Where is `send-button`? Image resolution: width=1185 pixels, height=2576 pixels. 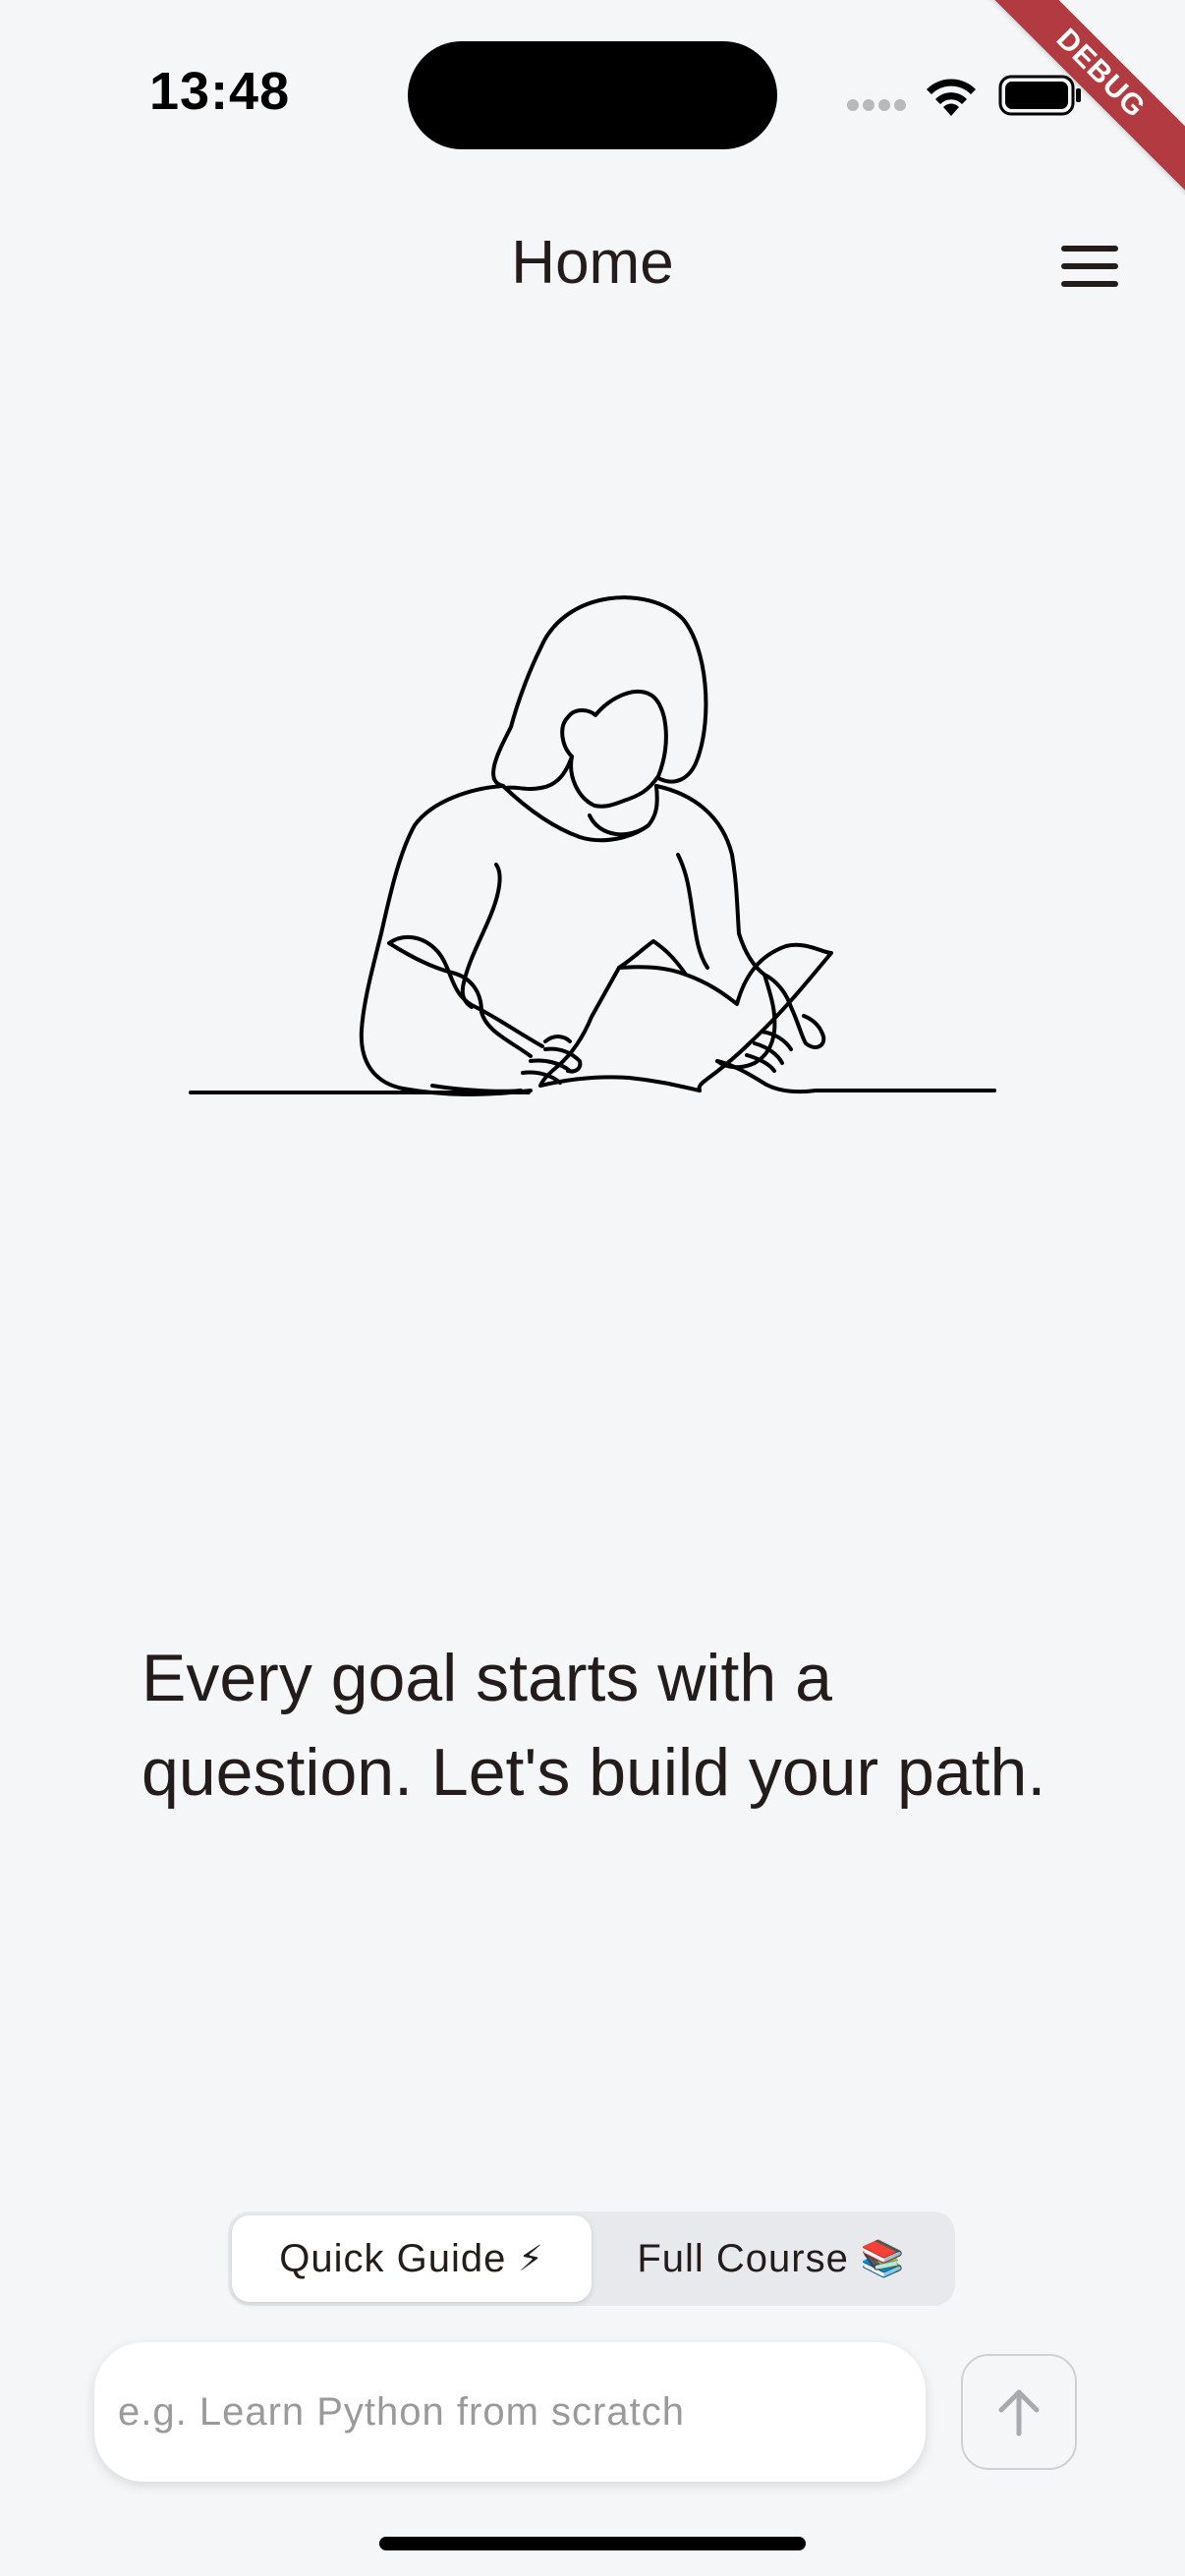 send-button is located at coordinates (1019, 2412).